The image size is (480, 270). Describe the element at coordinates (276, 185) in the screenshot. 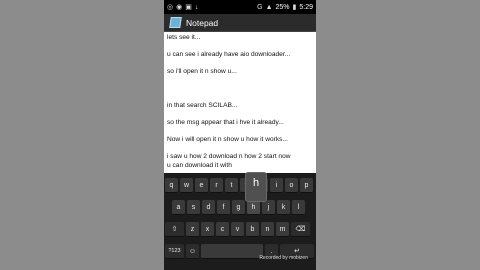

I see `key-i: i` at that location.